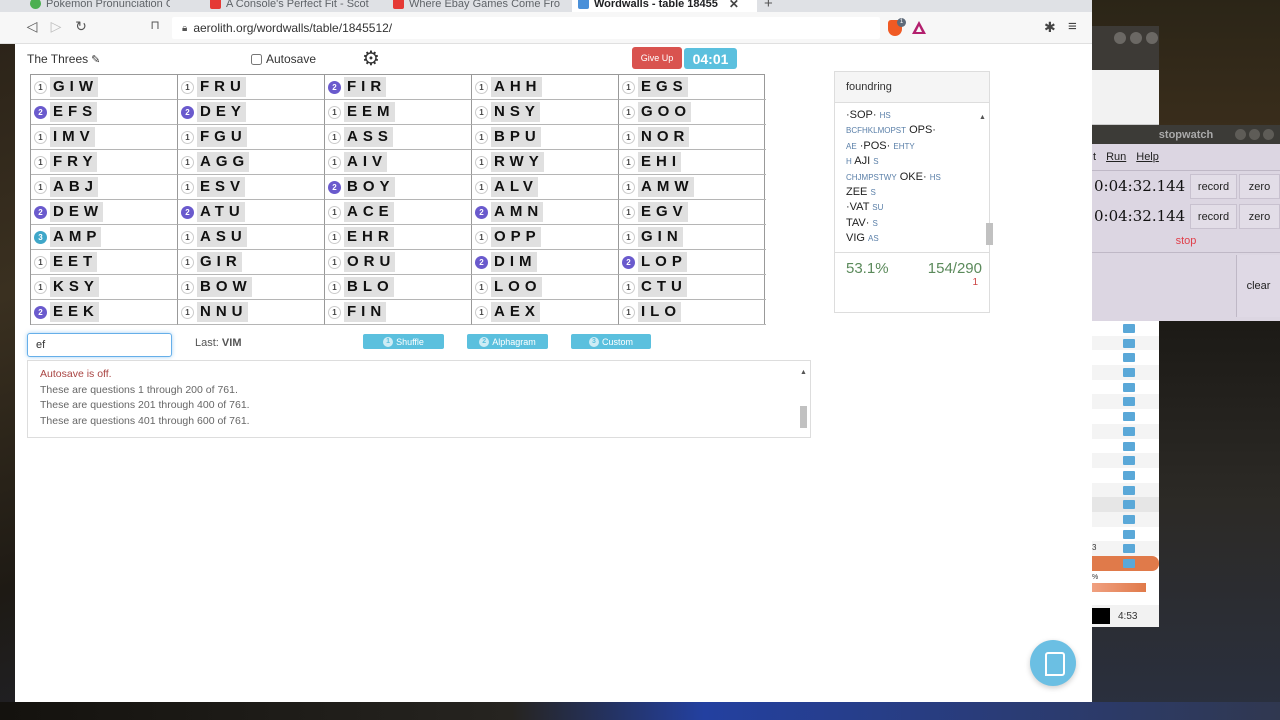 This screenshot has width=1280, height=720. What do you see at coordinates (251, 287) in the screenshot?
I see `question-cell: 1 BOW` at bounding box center [251, 287].